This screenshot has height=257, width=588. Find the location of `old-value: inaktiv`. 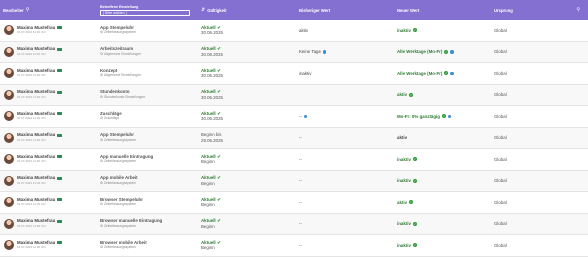

old-value: inaktiv is located at coordinates (305, 73).